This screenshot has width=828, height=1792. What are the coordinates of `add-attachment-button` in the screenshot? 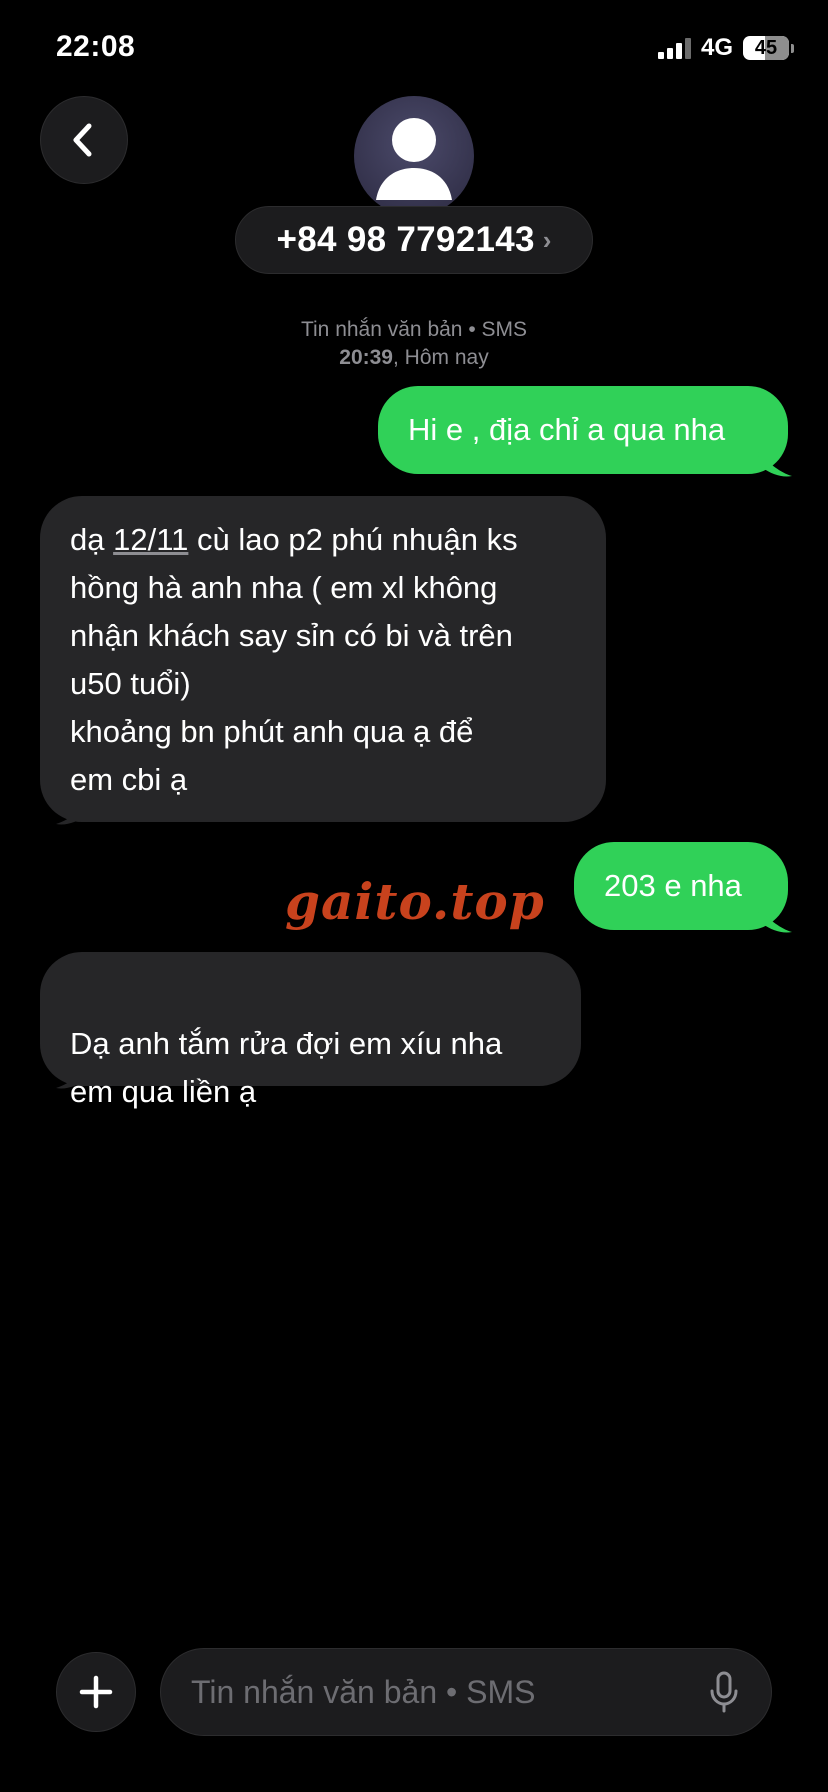 It's located at (96, 1692).